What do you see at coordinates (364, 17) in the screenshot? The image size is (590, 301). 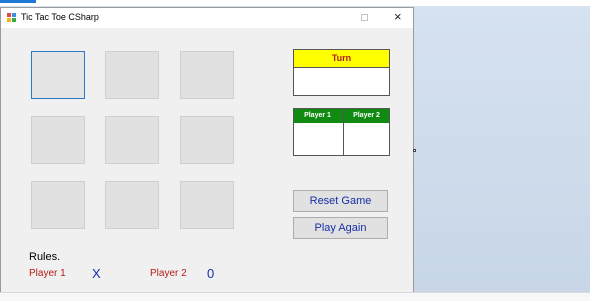 I see `maximize-icon` at bounding box center [364, 17].